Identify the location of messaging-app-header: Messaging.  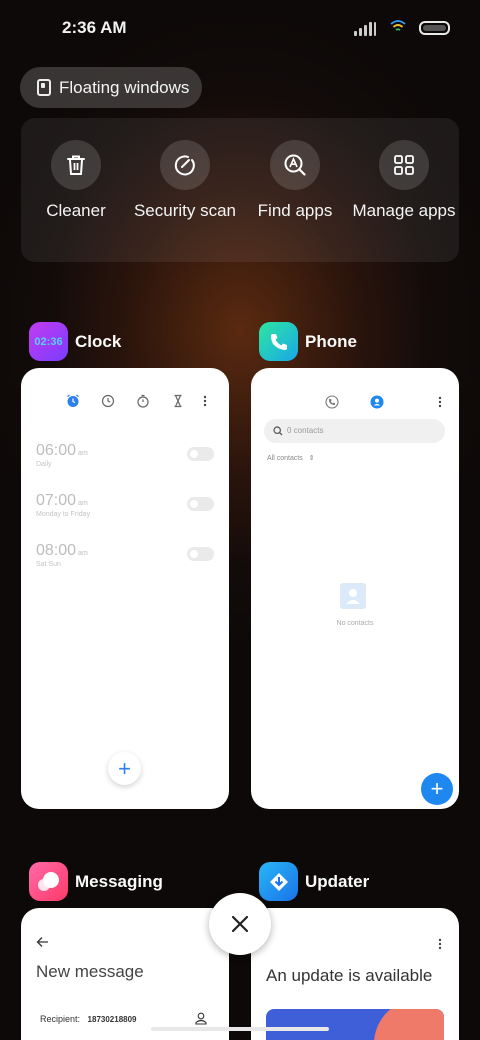
(96, 881).